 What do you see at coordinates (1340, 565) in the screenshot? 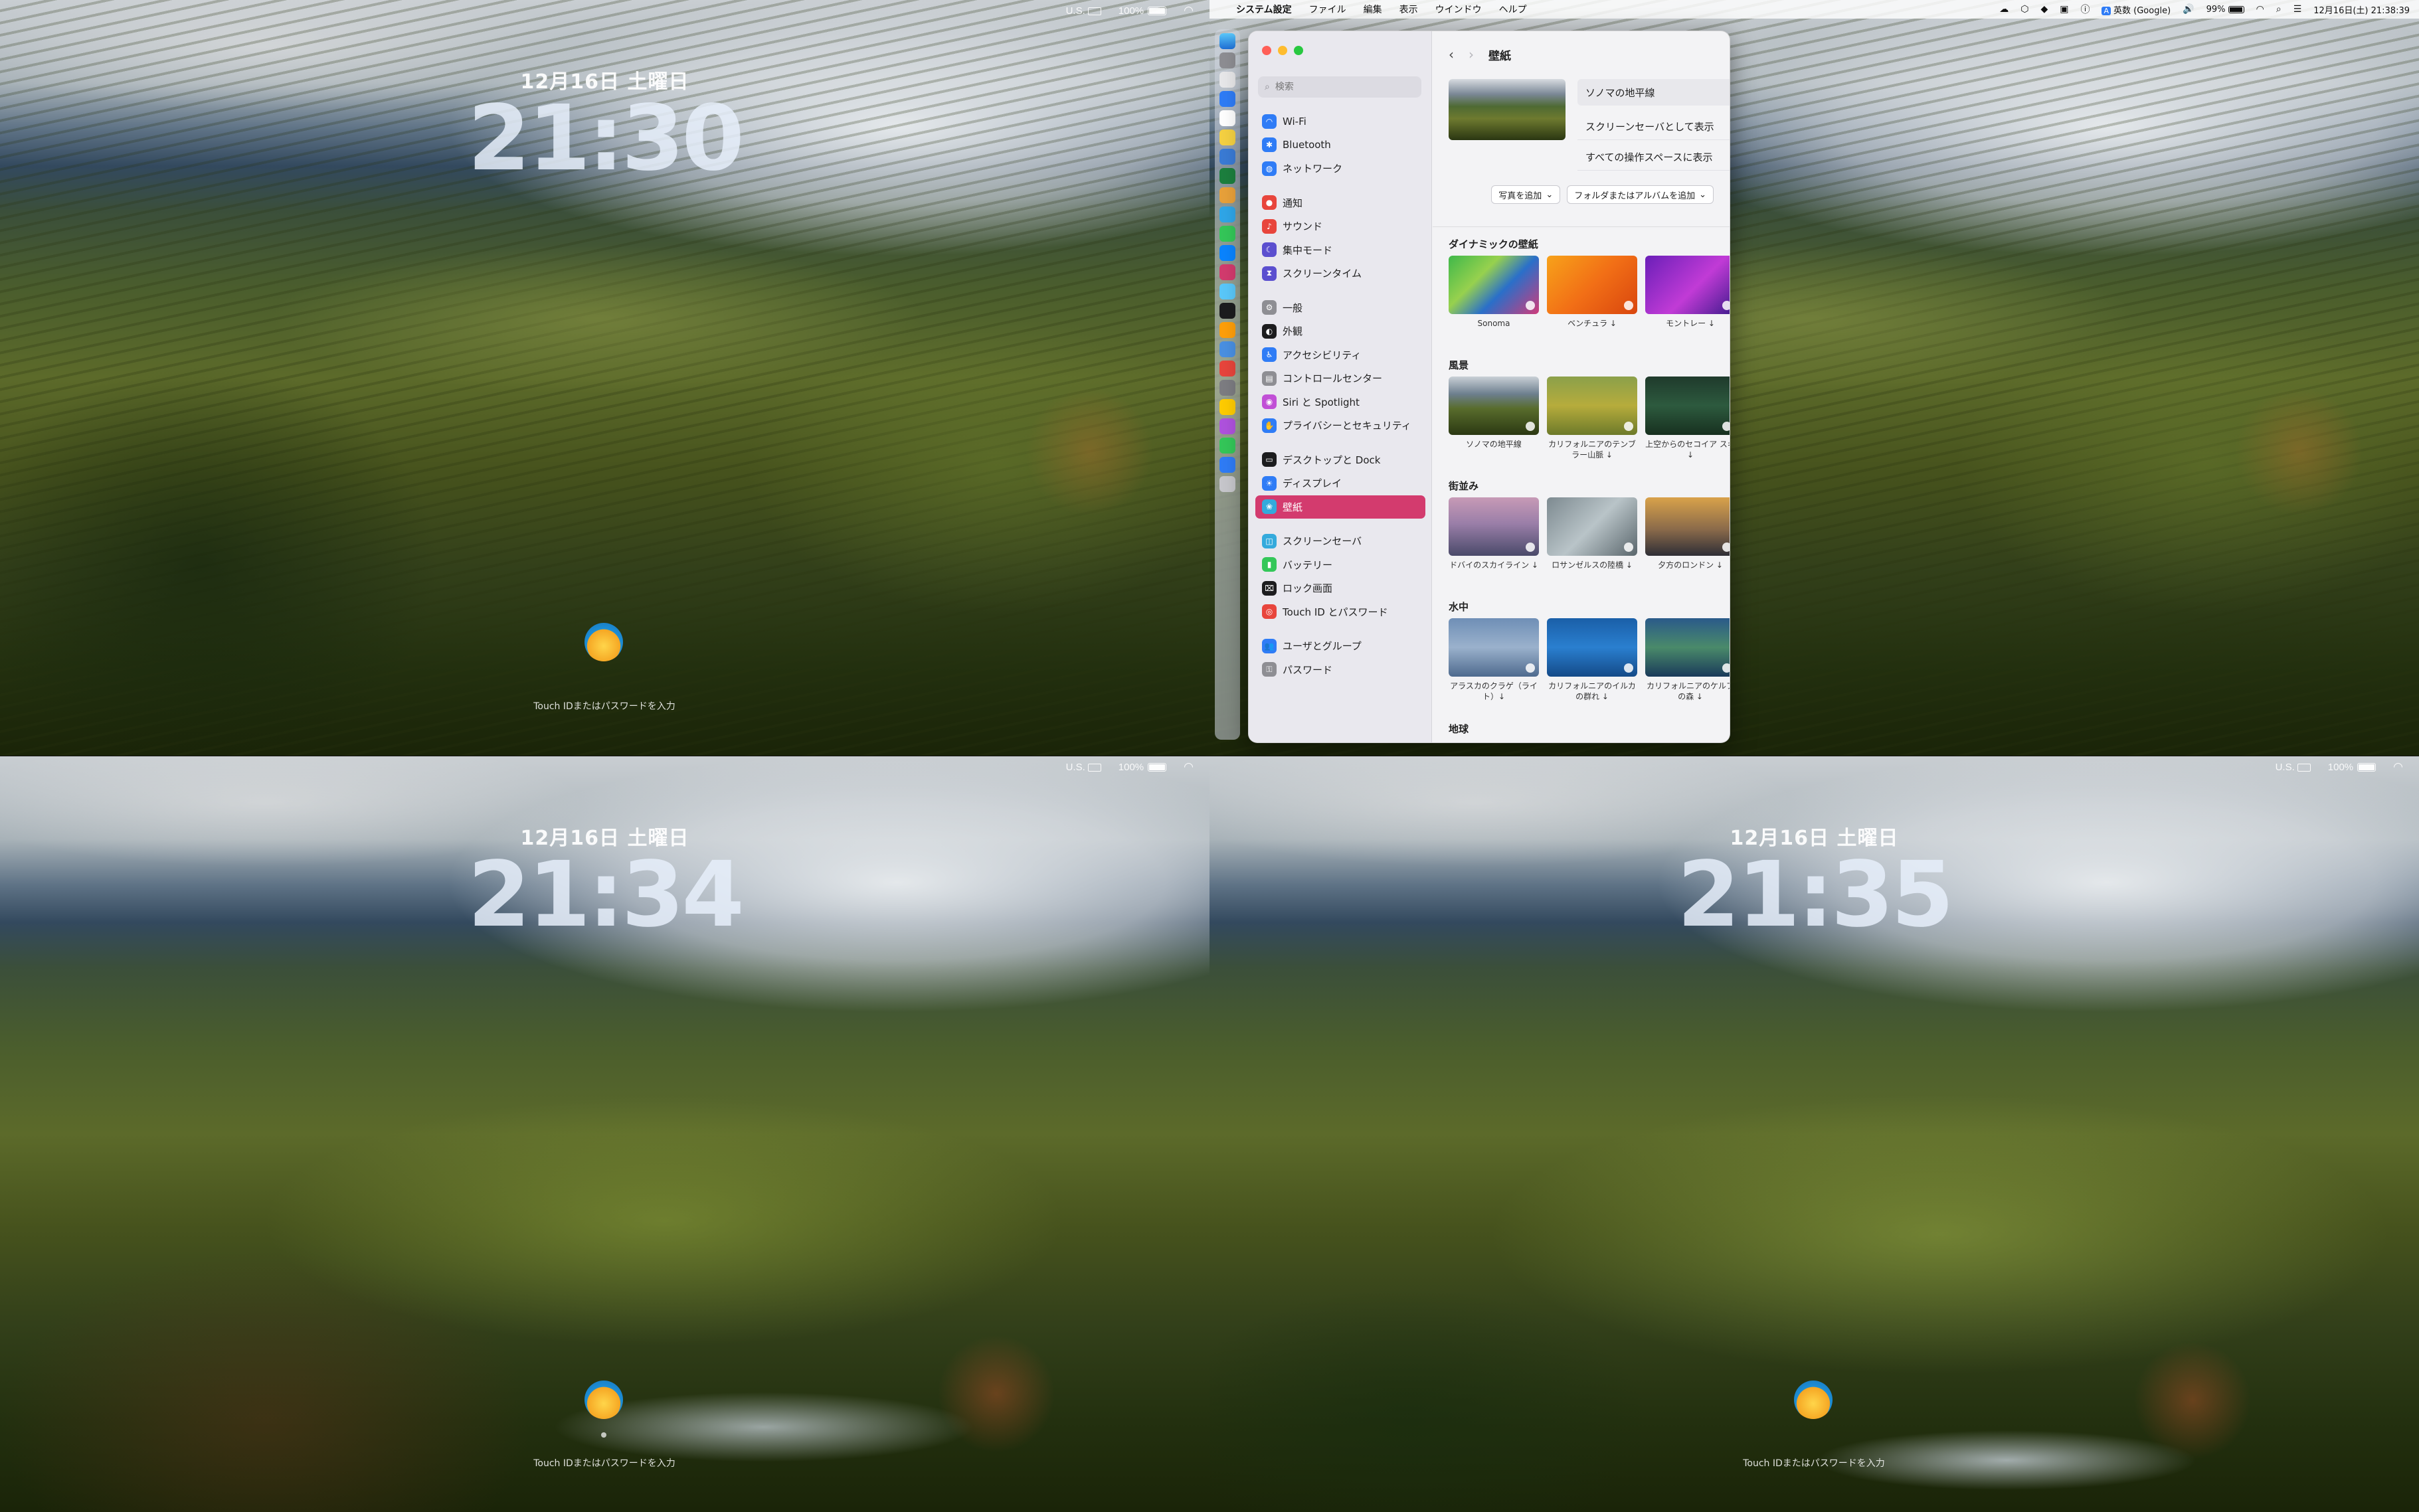
I see `sidebar-item: ▮ バッテリー` at bounding box center [1340, 565].